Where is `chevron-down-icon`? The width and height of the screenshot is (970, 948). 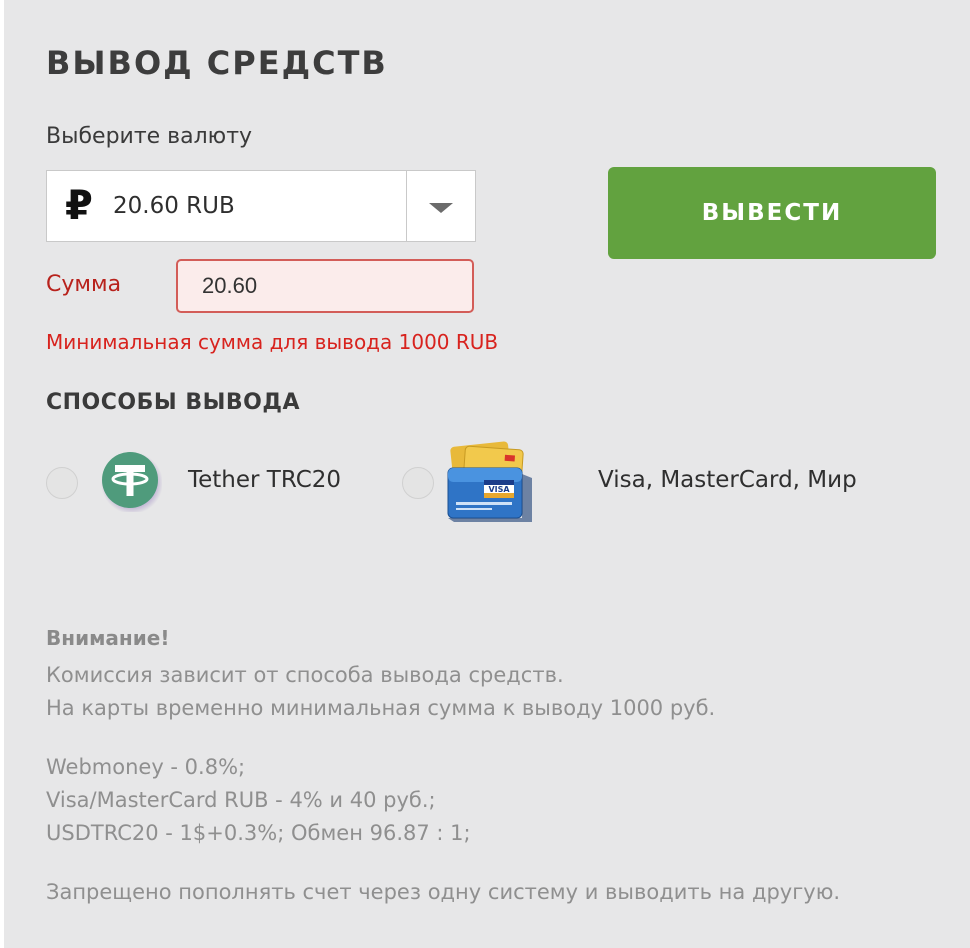 chevron-down-icon is located at coordinates (441, 208).